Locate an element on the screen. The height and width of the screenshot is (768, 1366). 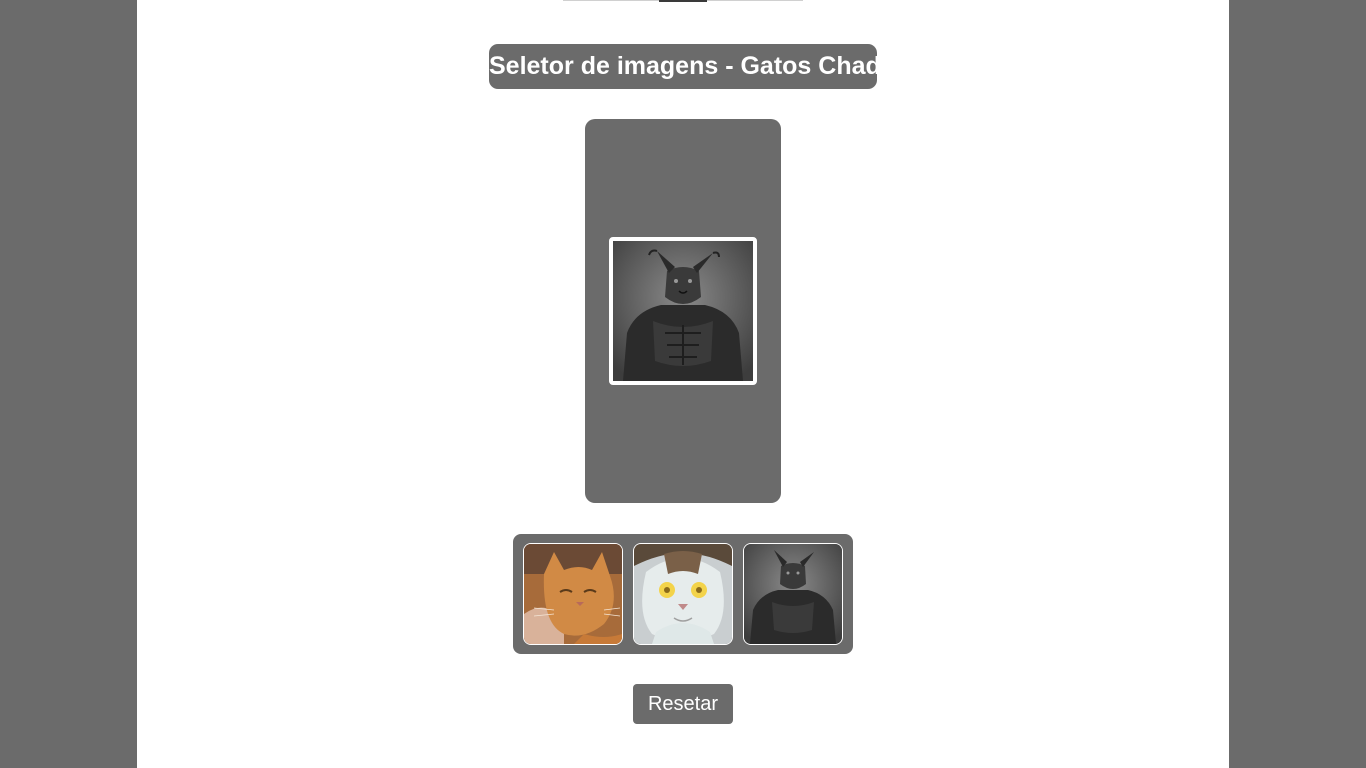
reset-button: Resetar is located at coordinates (683, 704).